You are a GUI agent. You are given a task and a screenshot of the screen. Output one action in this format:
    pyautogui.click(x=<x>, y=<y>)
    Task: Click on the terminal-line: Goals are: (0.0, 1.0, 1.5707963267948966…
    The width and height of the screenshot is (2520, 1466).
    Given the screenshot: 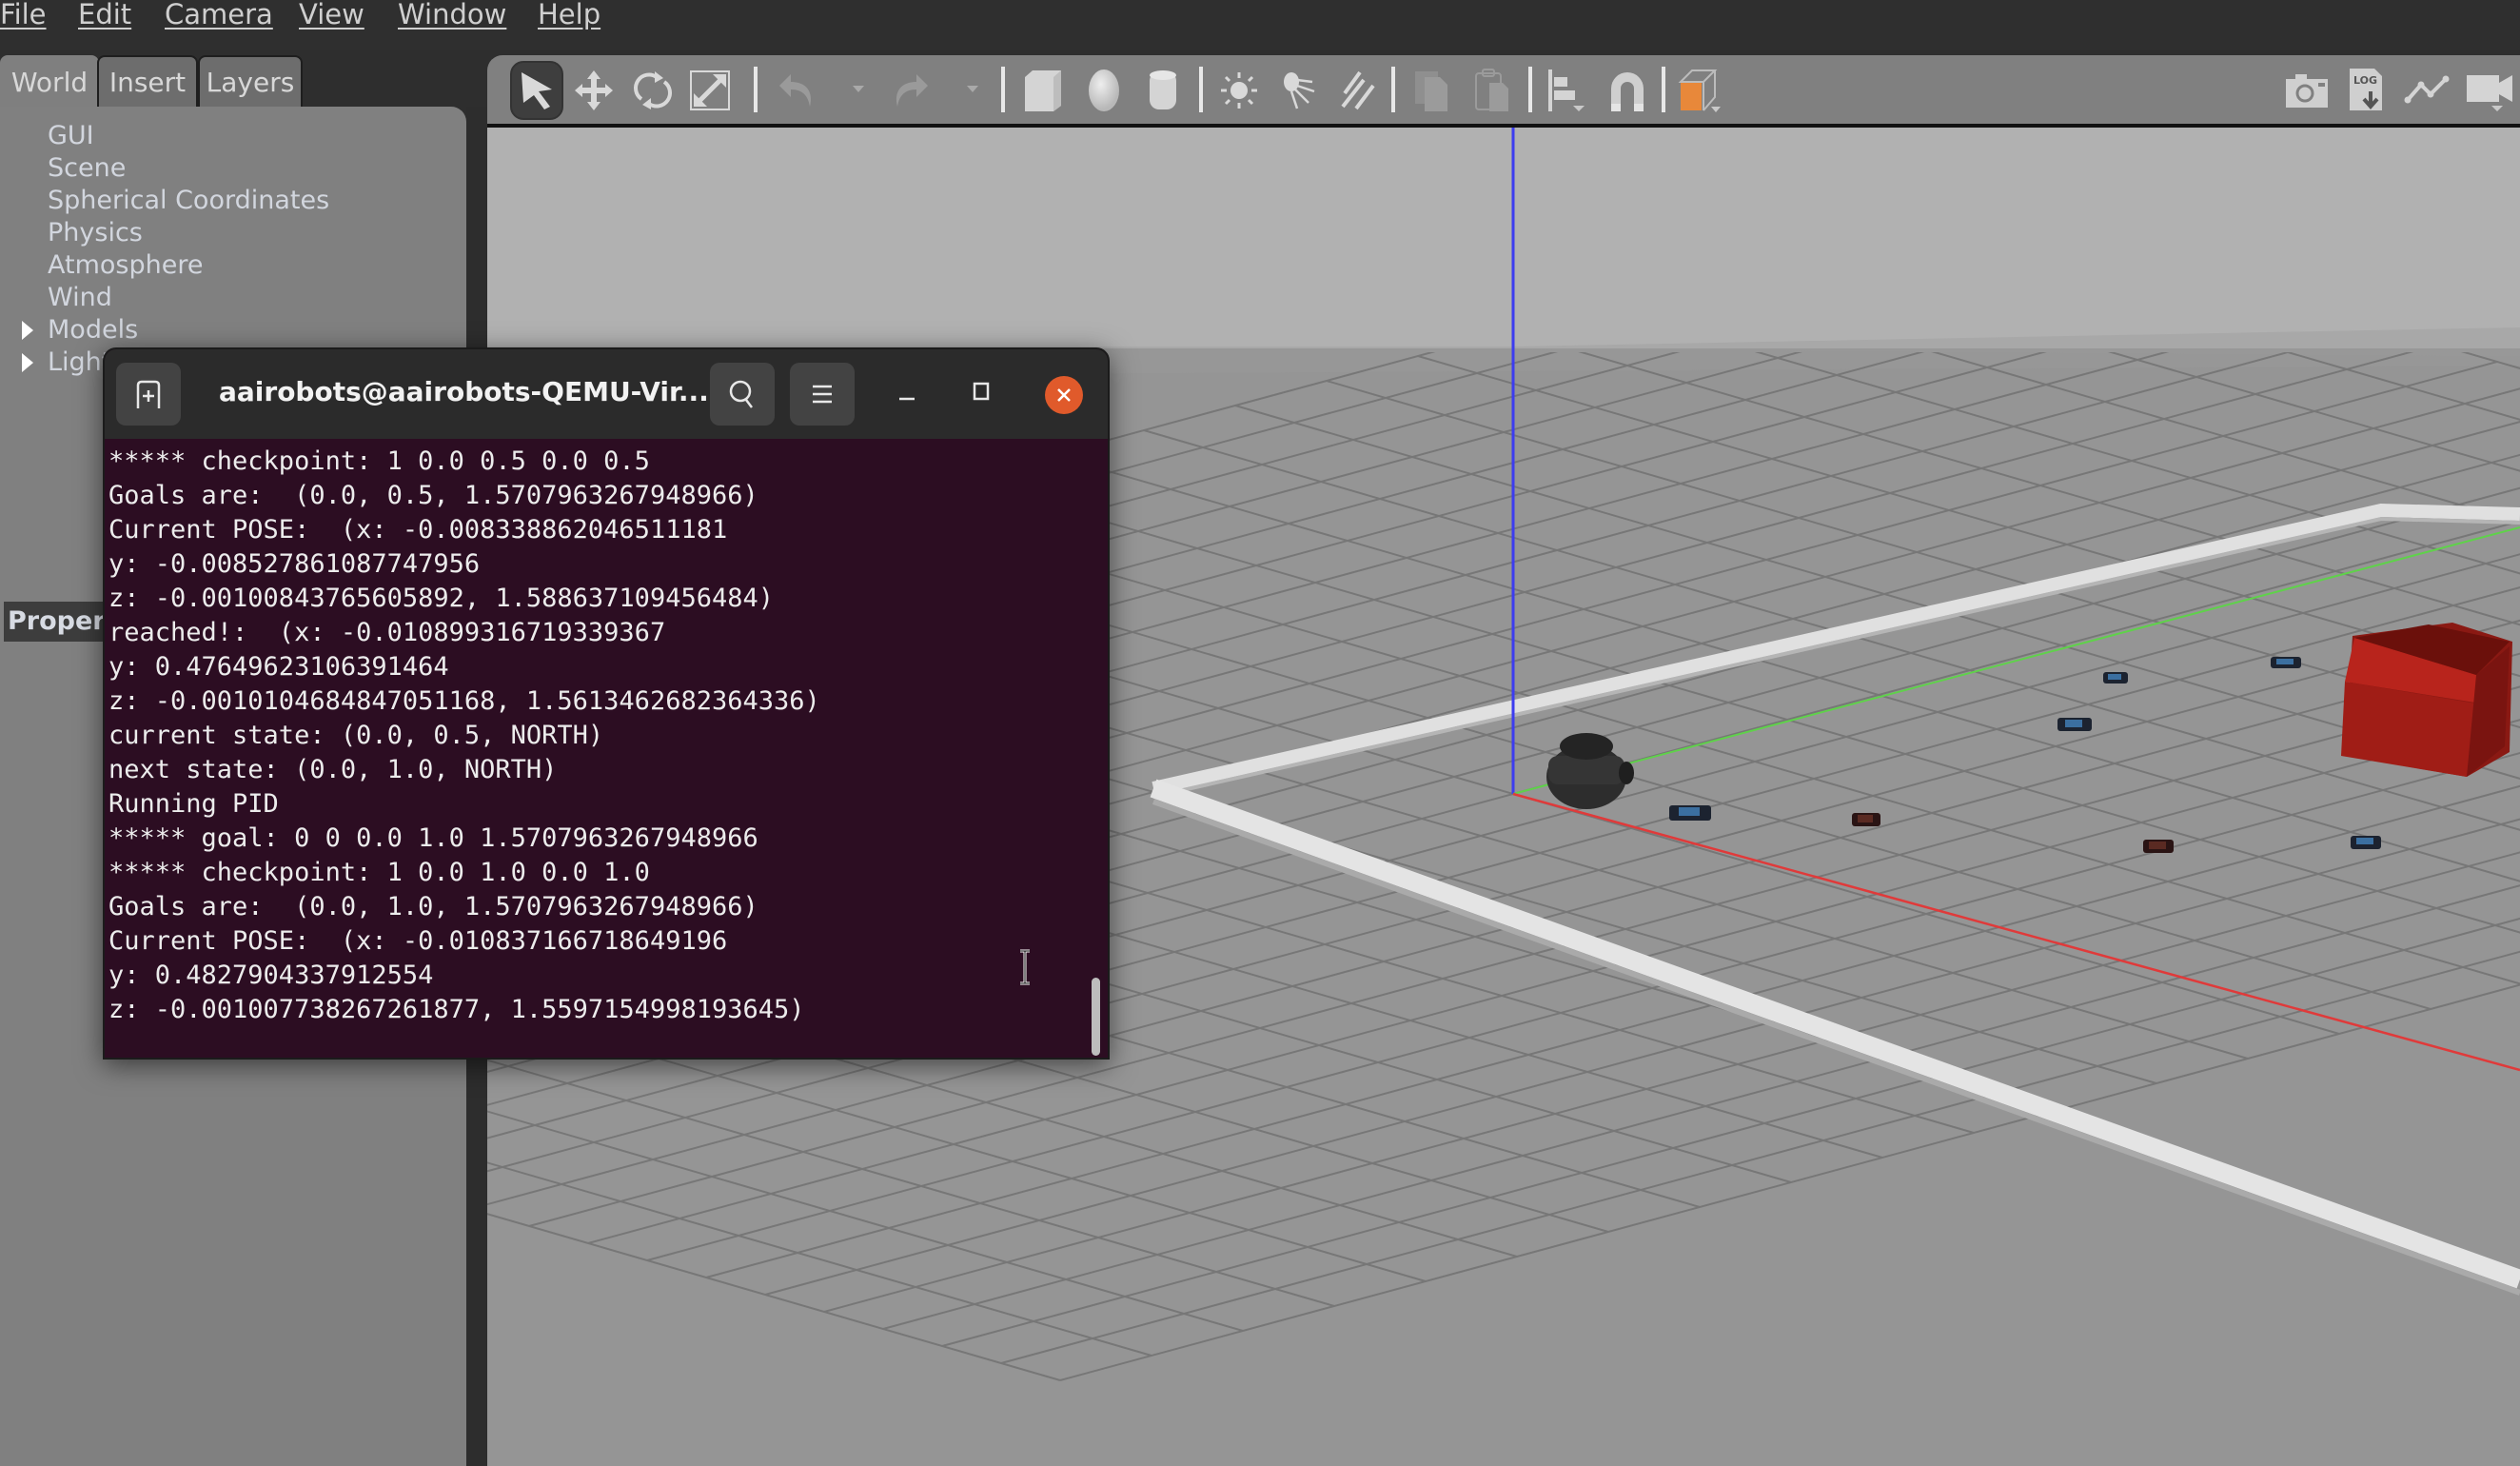 What is the action you would take?
    pyautogui.click(x=433, y=907)
    